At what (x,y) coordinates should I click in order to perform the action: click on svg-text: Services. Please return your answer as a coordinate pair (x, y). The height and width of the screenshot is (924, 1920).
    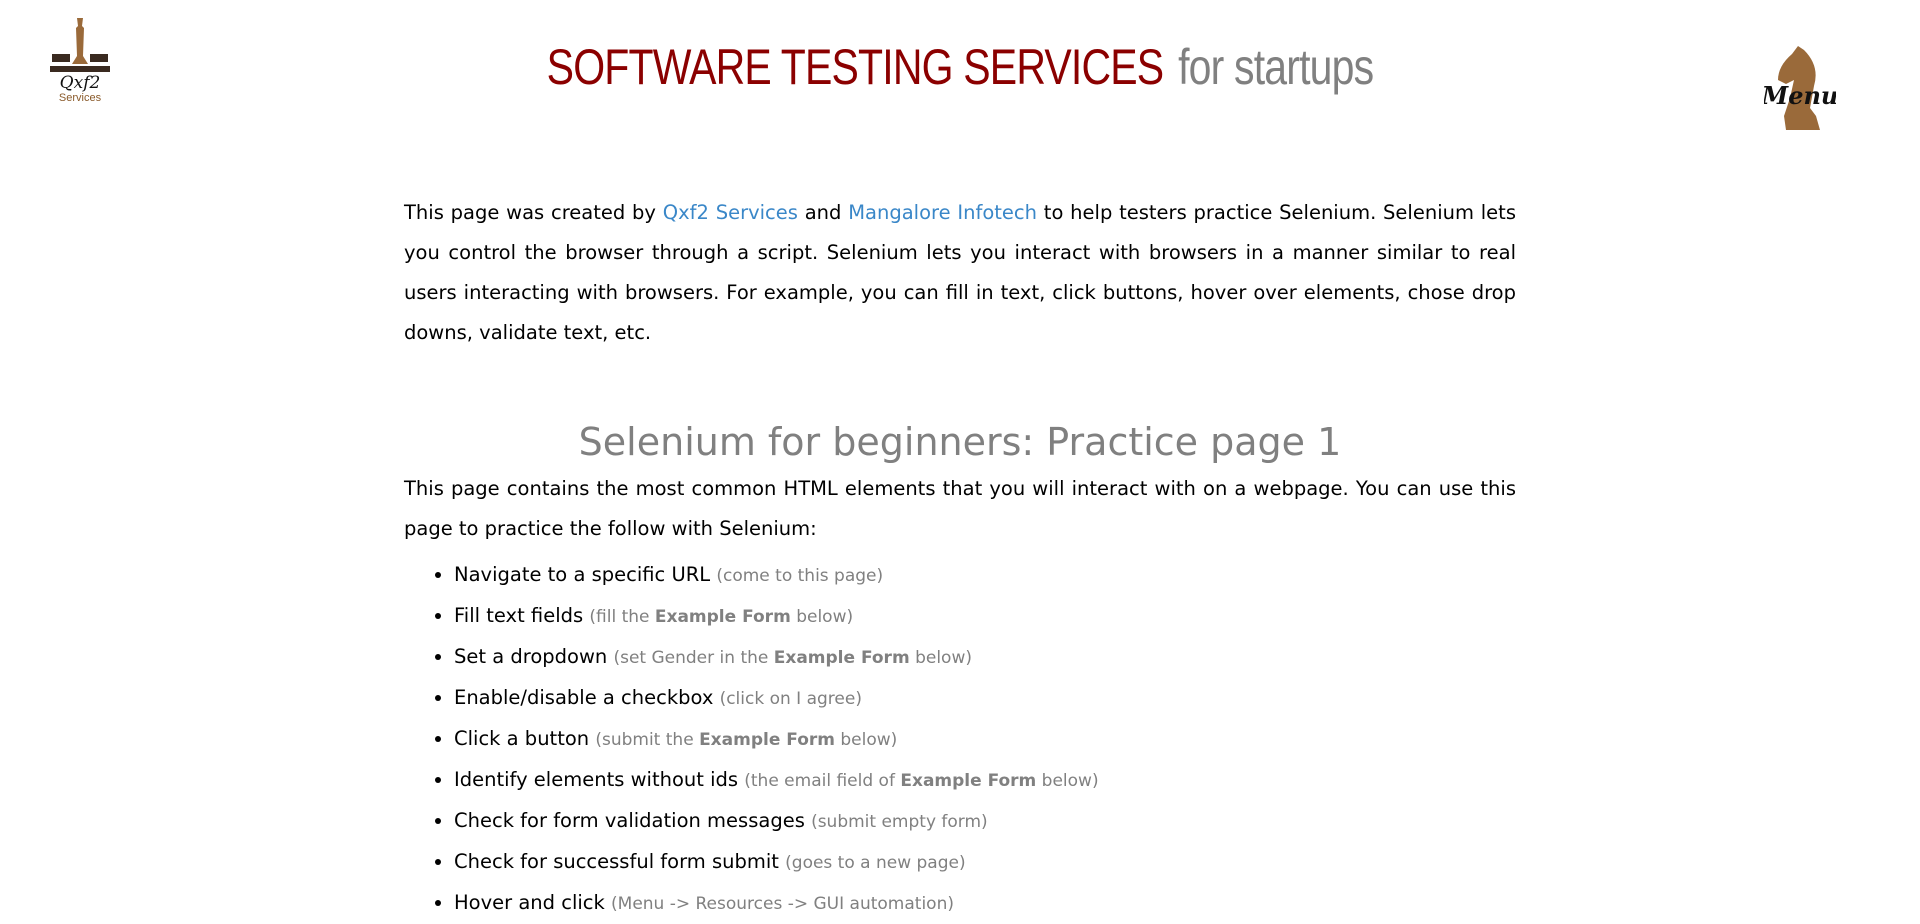
    Looking at the image, I should click on (80, 98).